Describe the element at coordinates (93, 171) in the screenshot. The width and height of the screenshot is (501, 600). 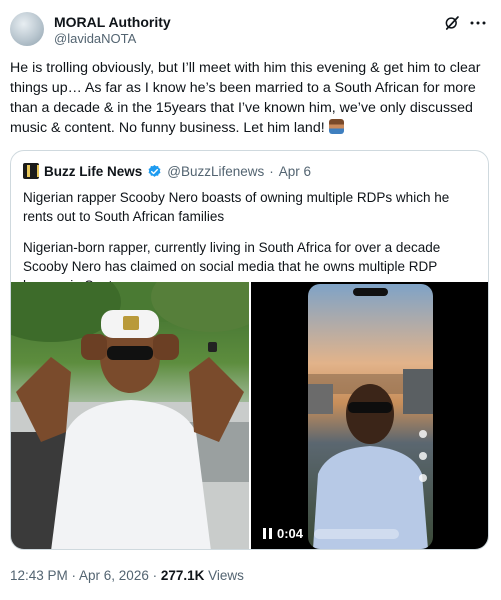
I see `quote-display-name: Buzz Life News` at that location.